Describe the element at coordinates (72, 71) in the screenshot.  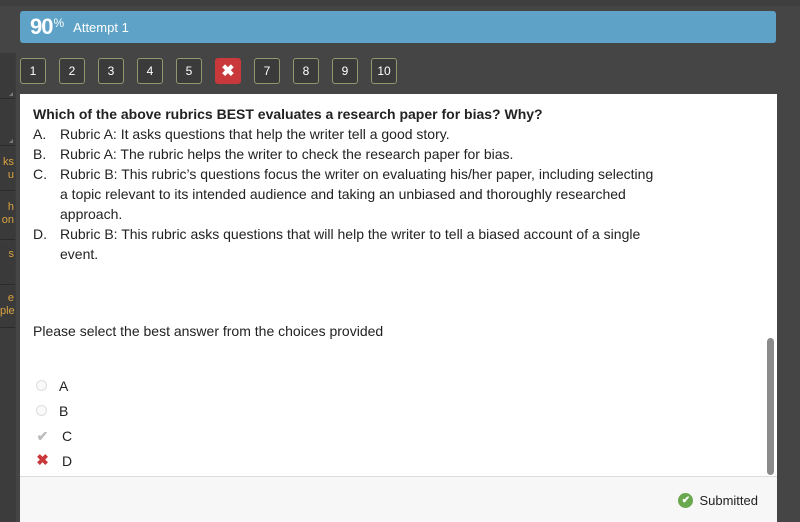
I see `question-button-2: 2` at that location.